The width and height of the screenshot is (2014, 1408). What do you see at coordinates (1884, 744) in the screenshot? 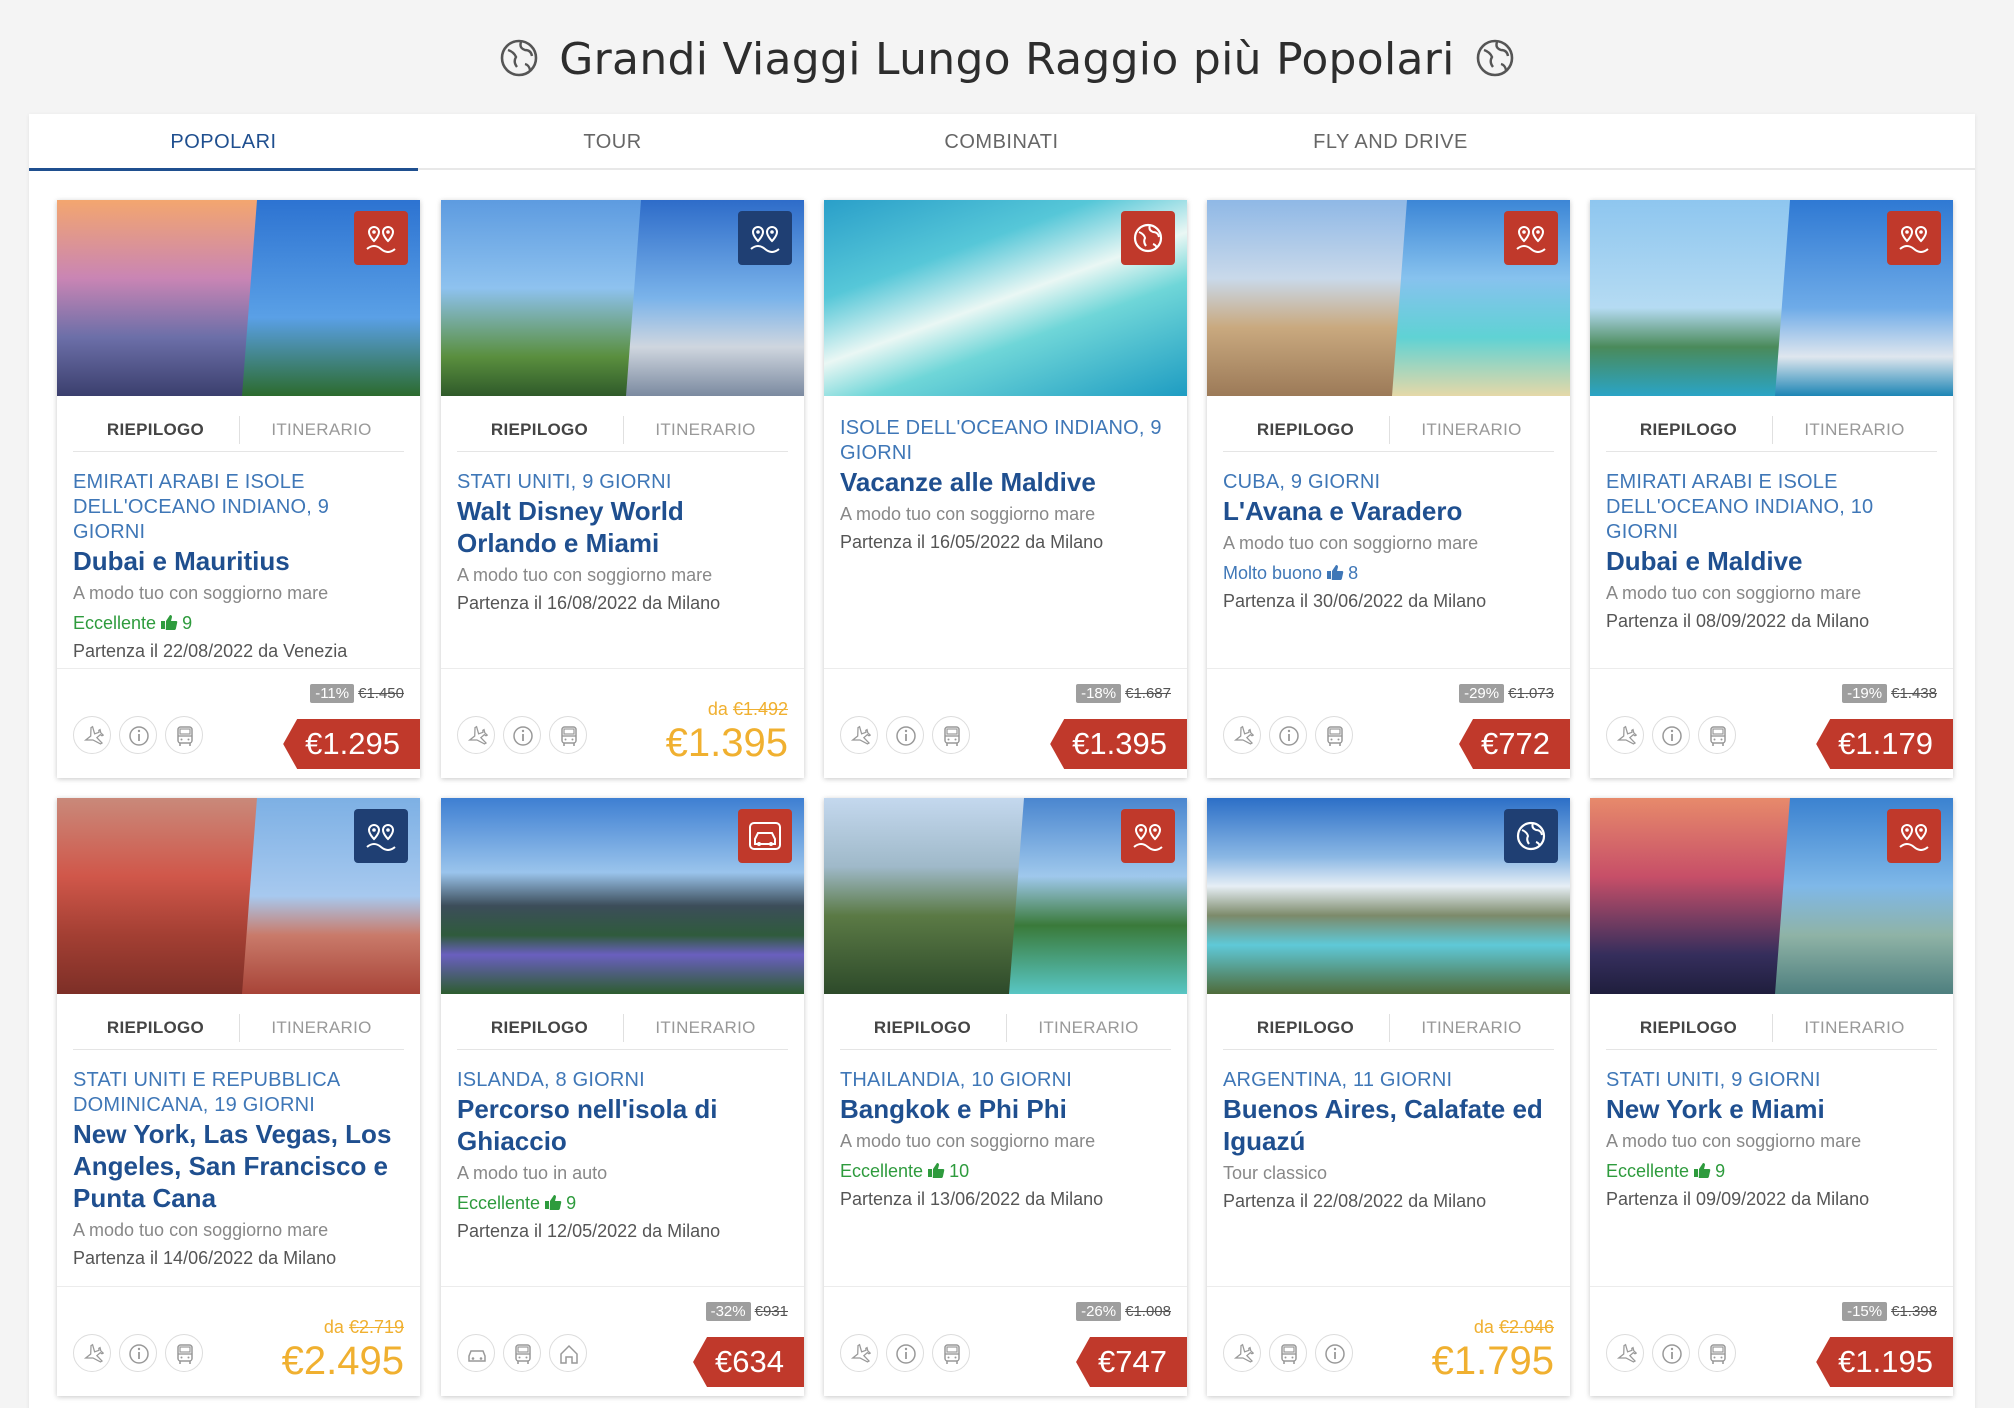
I see `price-tag: €1.179` at bounding box center [1884, 744].